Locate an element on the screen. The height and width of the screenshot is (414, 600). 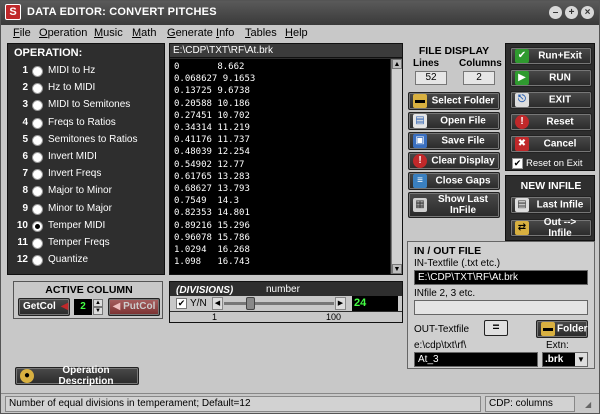
in-textfile-field: E:\CDP\TXT\RF\At.brk is located at coordinates (501, 277).